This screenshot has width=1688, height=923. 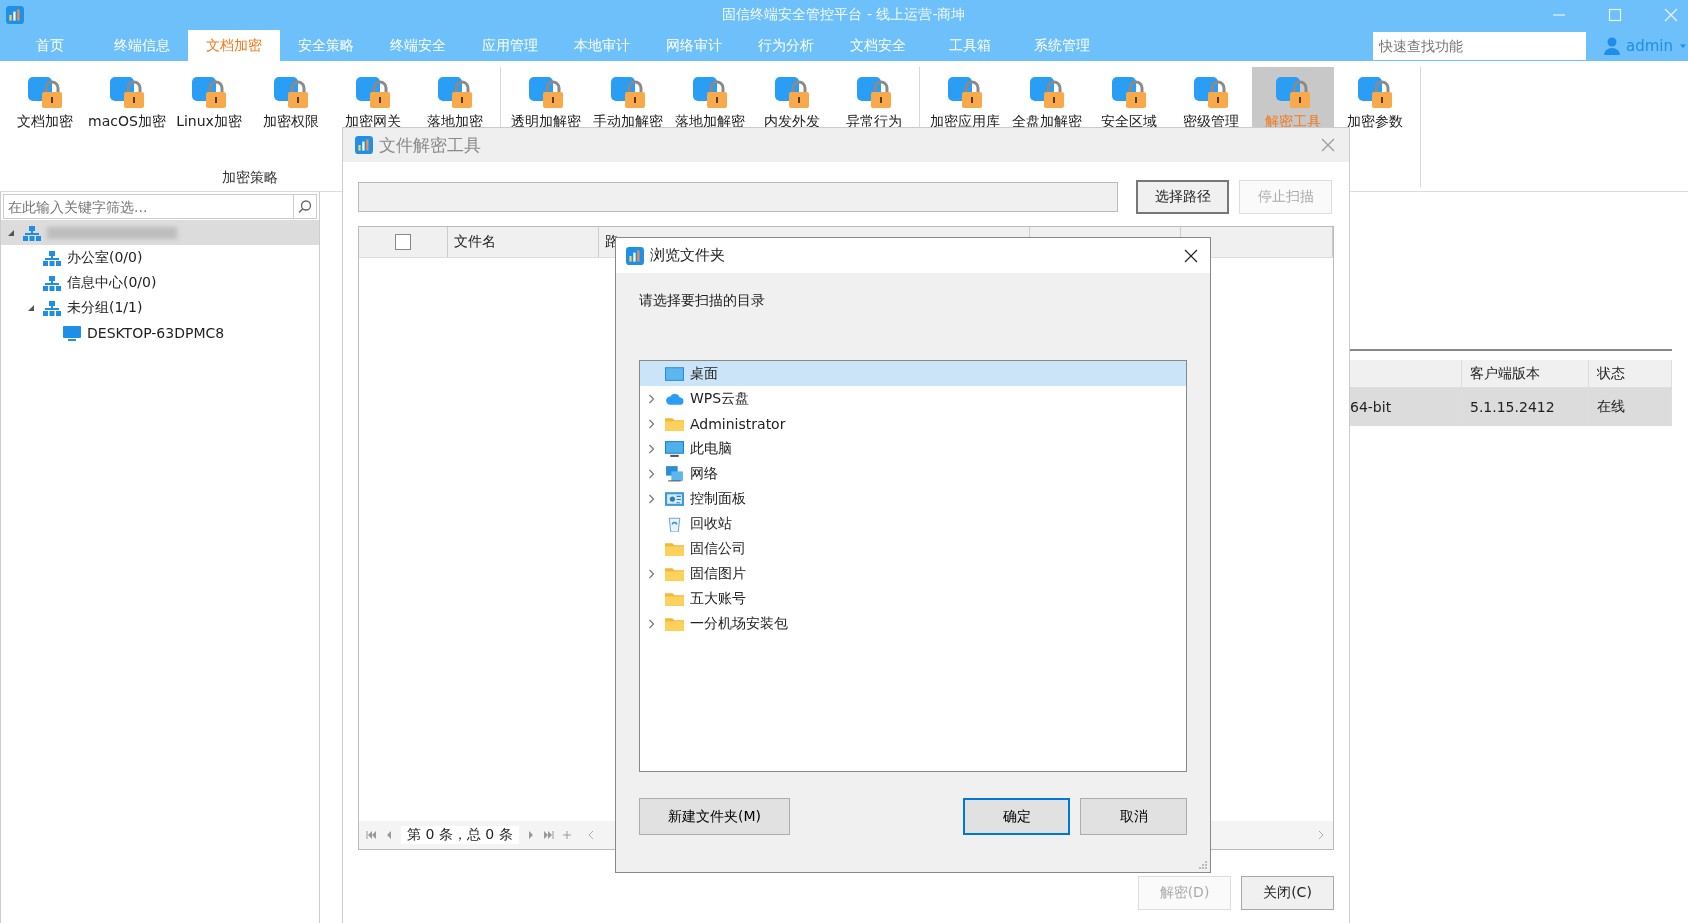 What do you see at coordinates (913, 473) in the screenshot?
I see `tree-item: 网络` at bounding box center [913, 473].